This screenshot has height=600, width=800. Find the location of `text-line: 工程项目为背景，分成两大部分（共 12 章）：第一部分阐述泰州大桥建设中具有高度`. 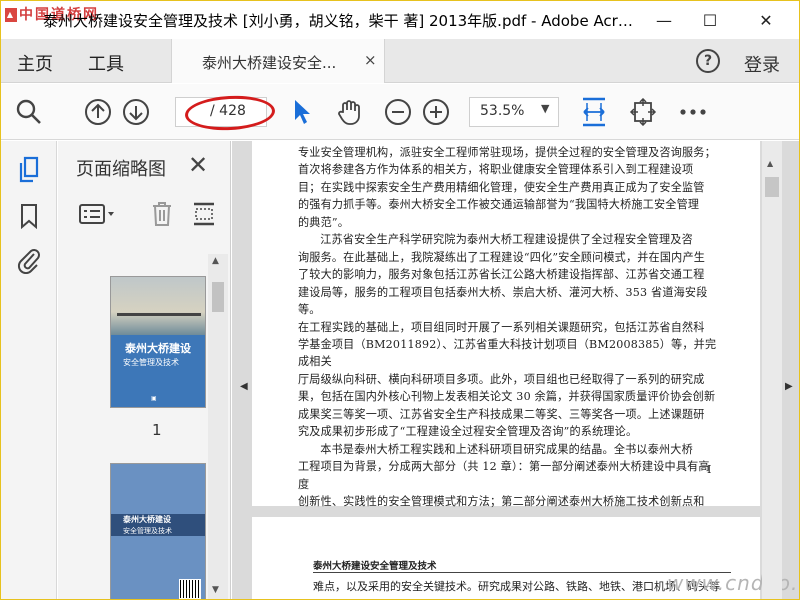

text-line: 工程项目为背景，分成两大部分（共 12 章）：第一部分阐述泰州大桥建设中具有高度 is located at coordinates (504, 475).